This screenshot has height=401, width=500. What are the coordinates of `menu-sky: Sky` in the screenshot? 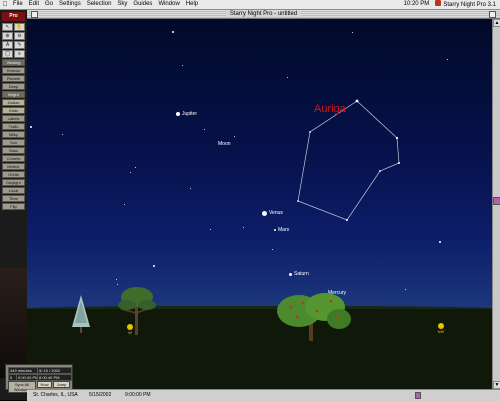 It's located at (122, 4).